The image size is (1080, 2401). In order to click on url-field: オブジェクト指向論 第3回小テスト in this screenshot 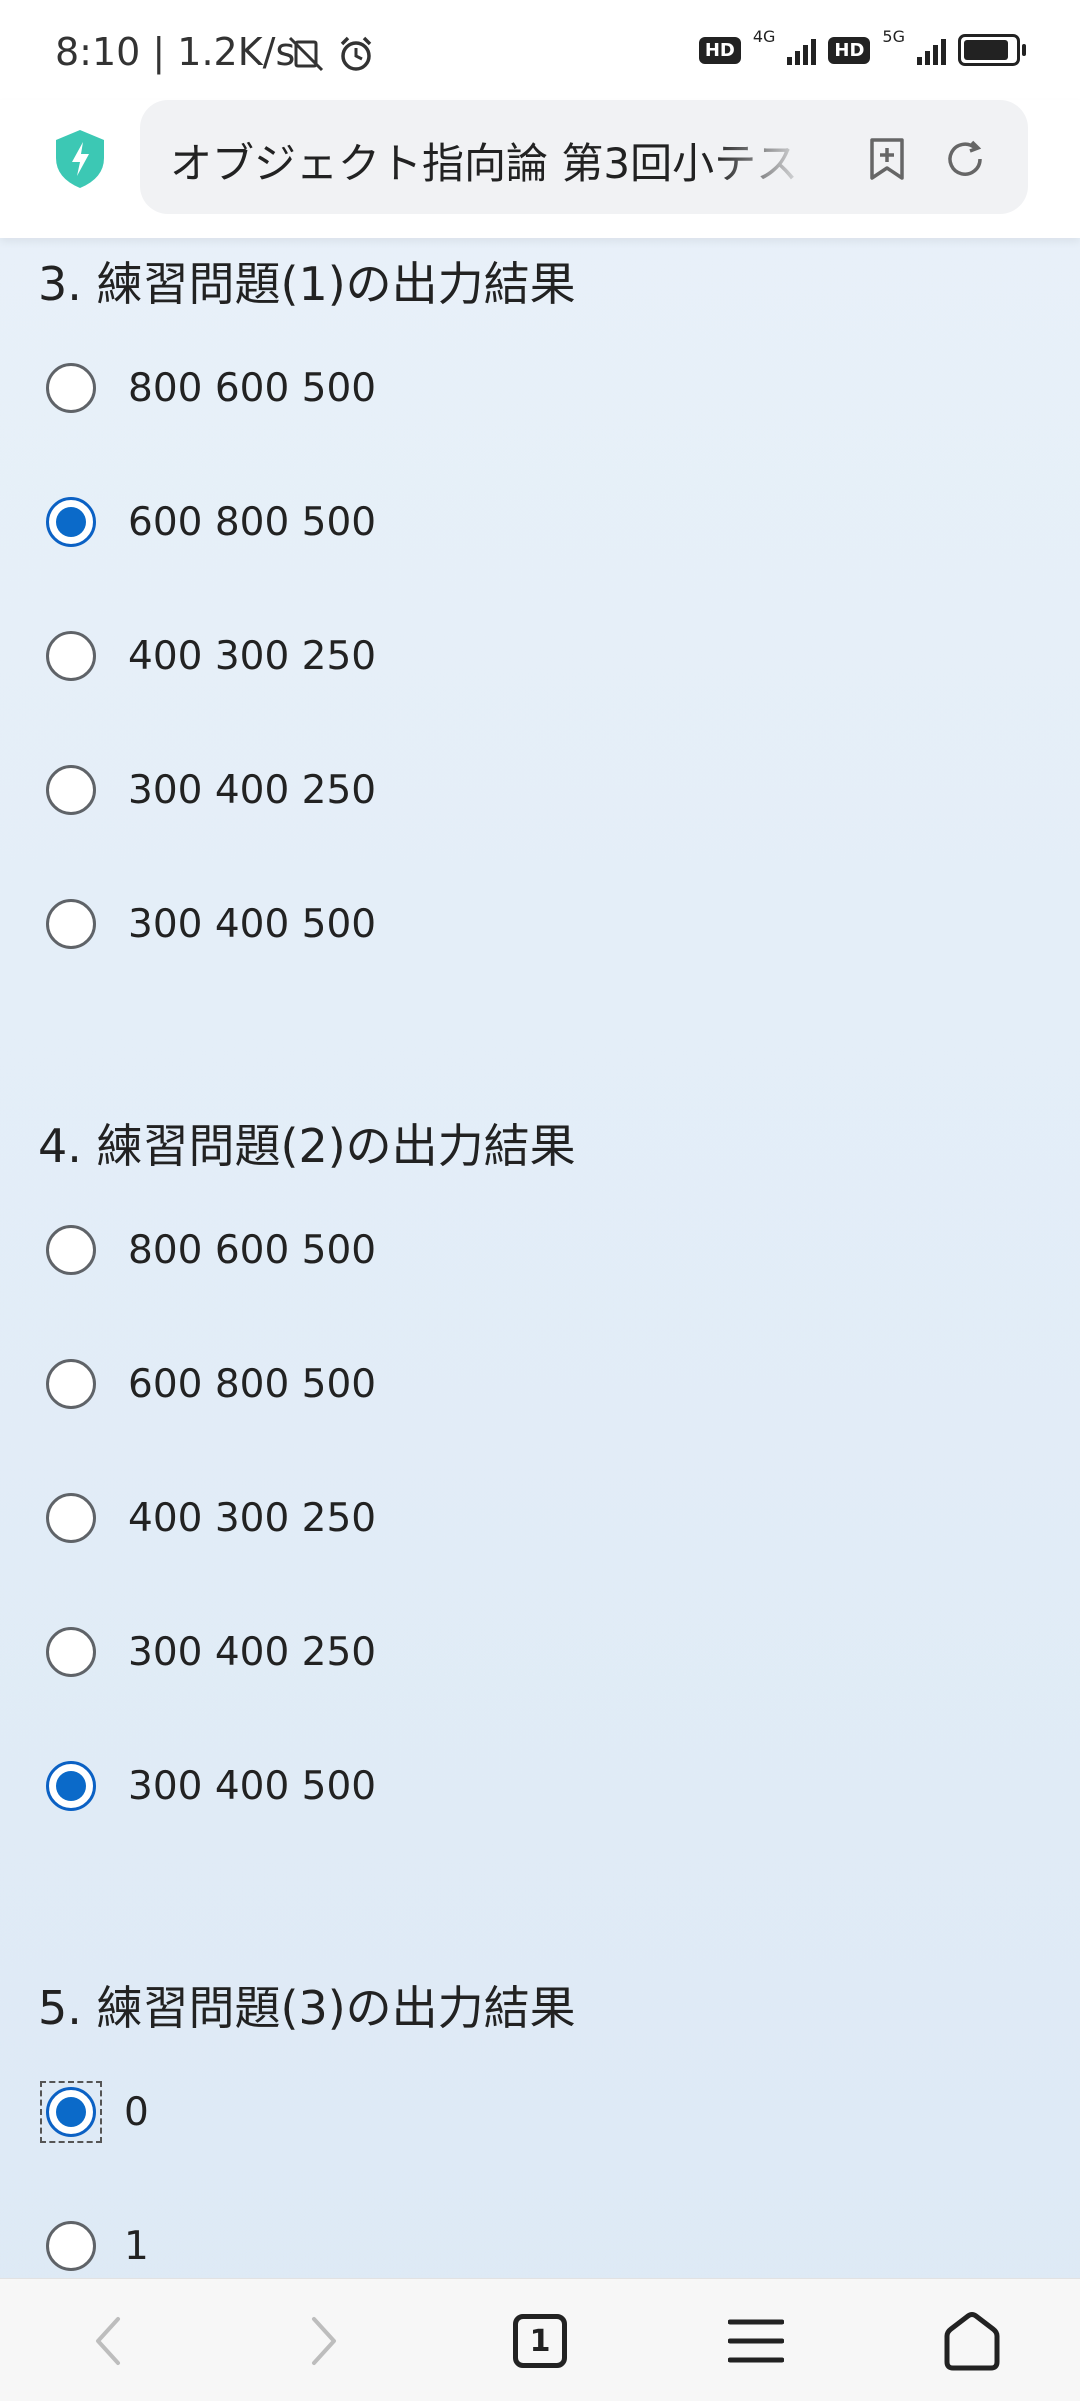, I will do `click(584, 157)`.